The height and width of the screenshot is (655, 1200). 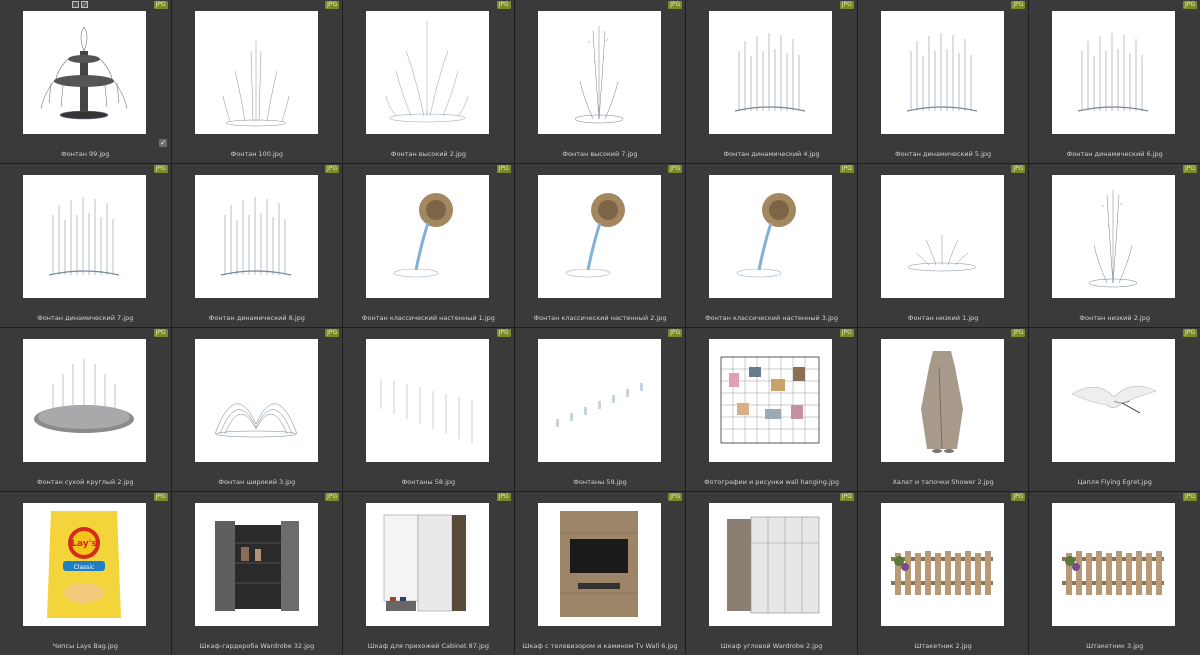 I want to click on file-name-label: Фонтан низкий 1.jpg, so click(x=943, y=318).